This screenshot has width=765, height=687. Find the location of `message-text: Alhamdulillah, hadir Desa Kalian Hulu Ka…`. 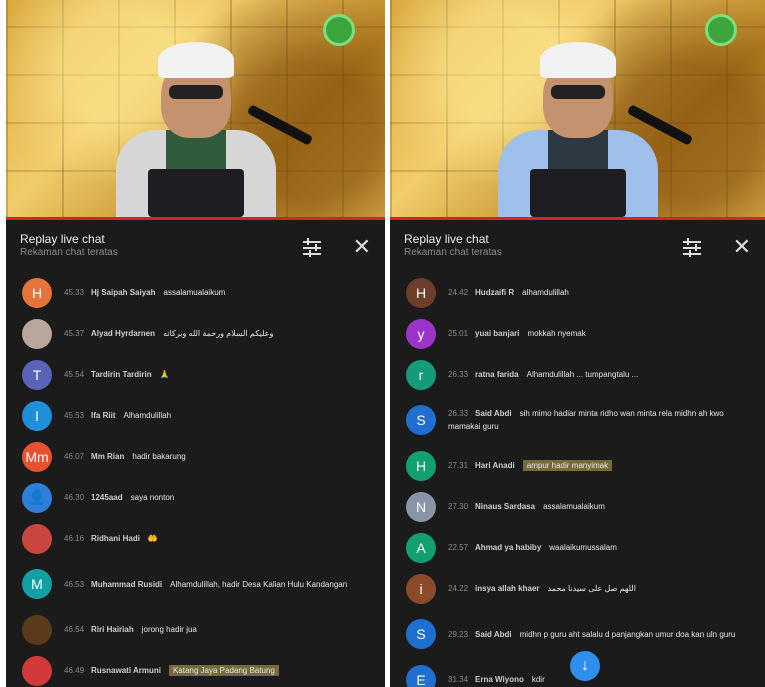

message-text: Alhamdulillah, hadir Desa Kalian Hulu Ka… is located at coordinates (259, 584).